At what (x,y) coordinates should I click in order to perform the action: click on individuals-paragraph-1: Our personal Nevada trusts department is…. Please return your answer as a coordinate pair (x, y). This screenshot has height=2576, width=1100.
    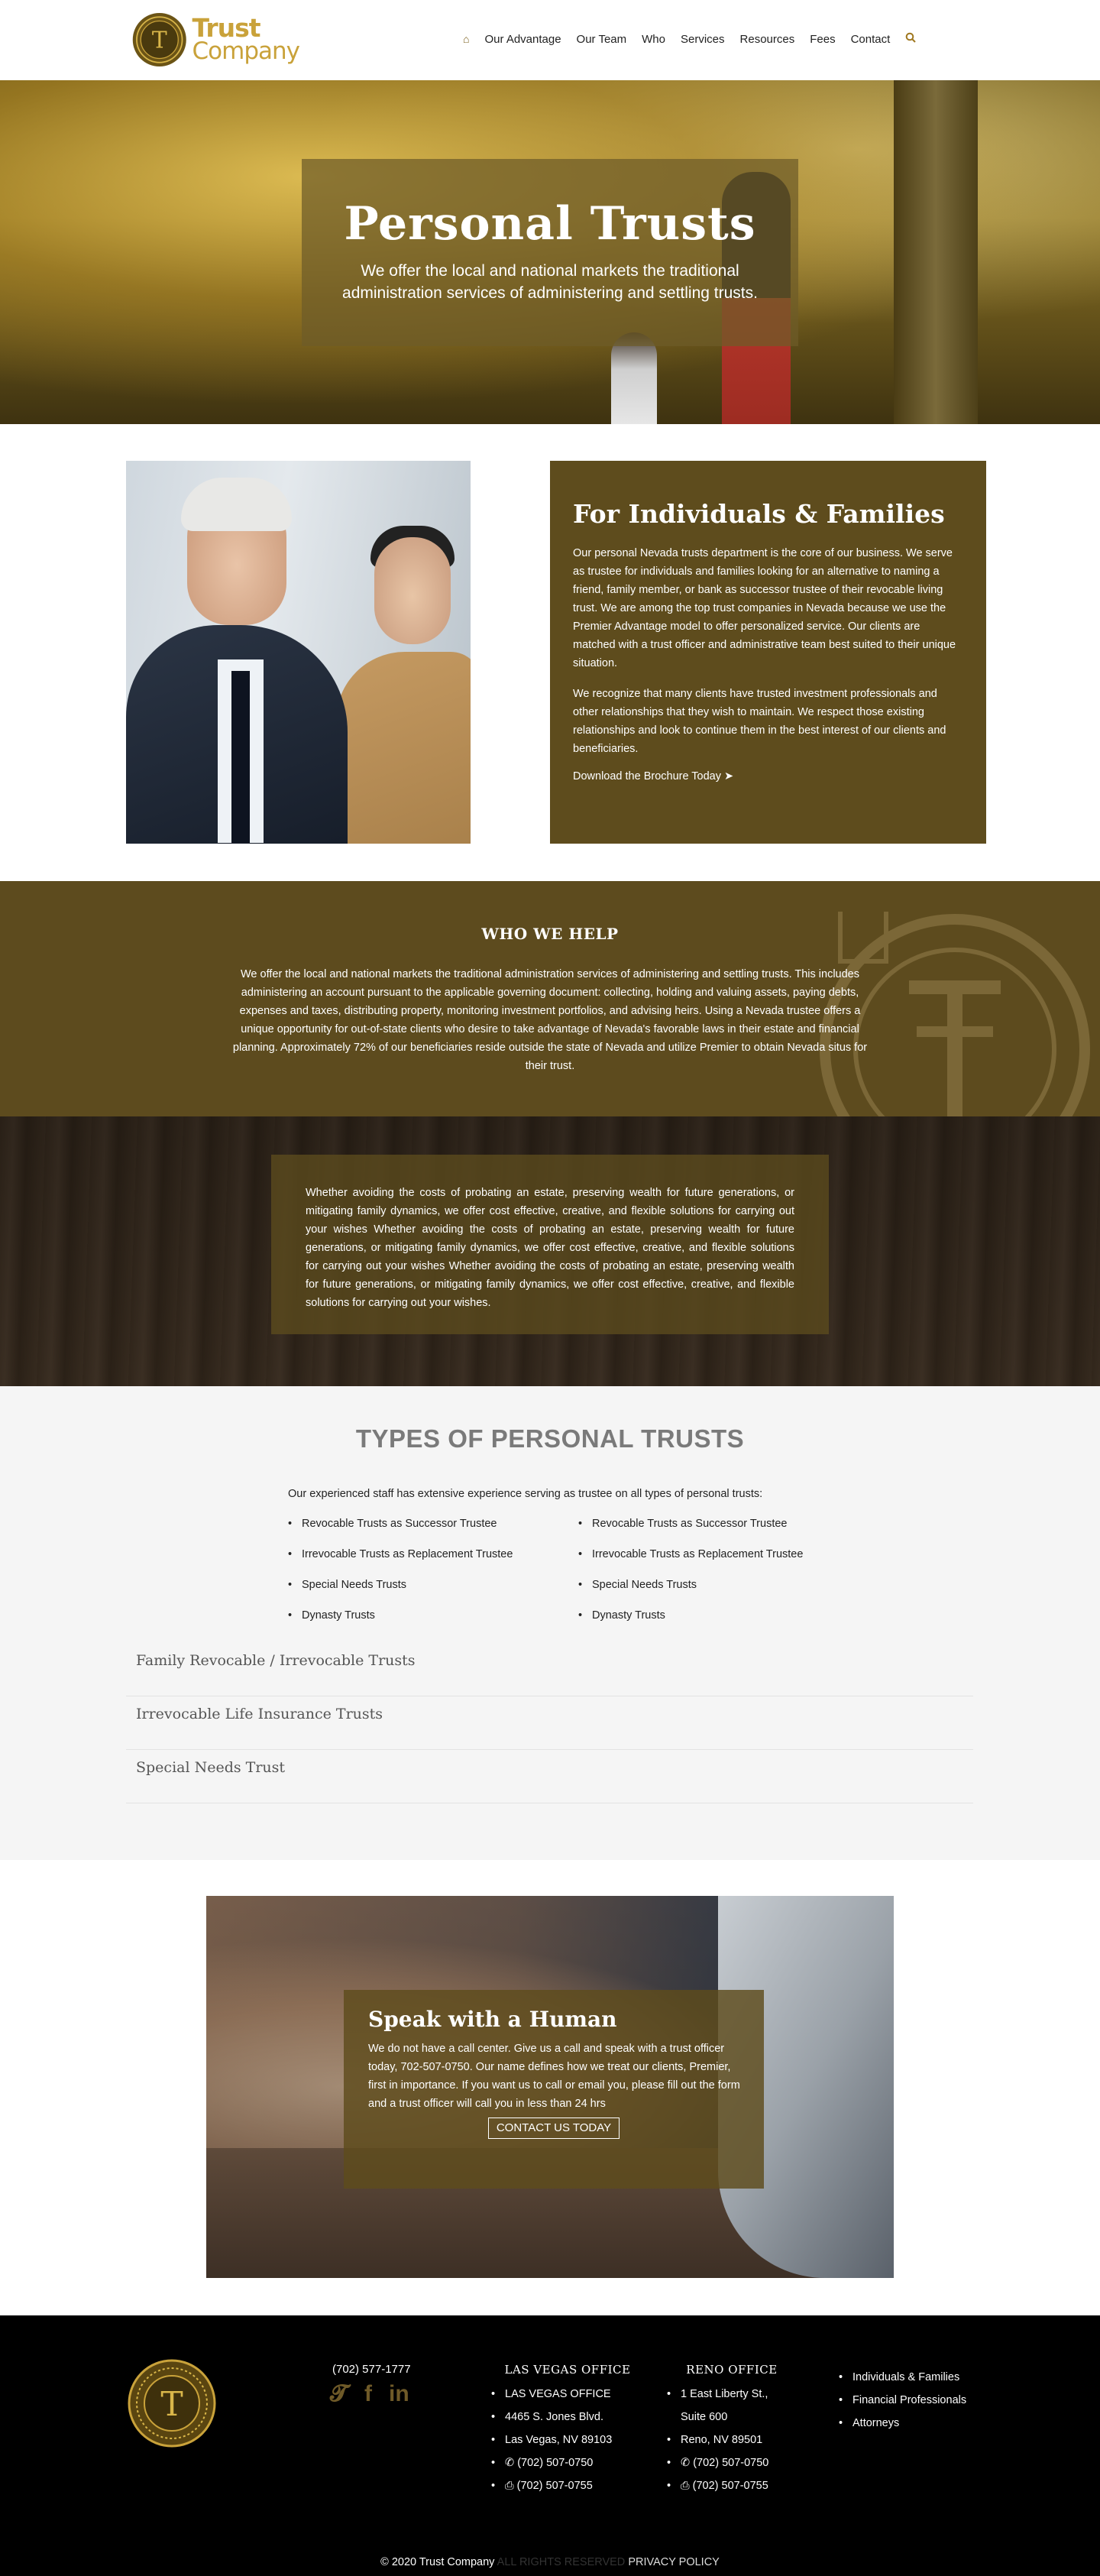
    Looking at the image, I should click on (764, 608).